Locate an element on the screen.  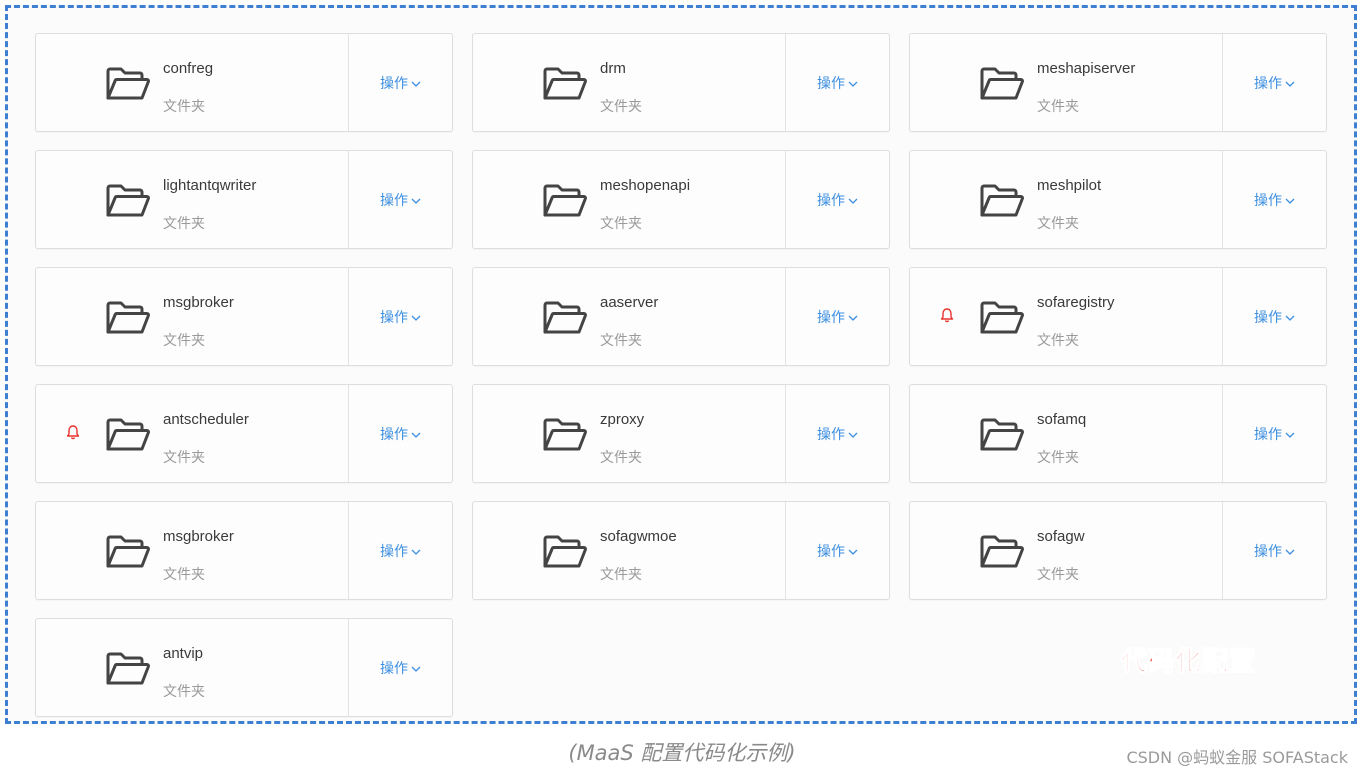
folder-name: sofagw is located at coordinates (1061, 536).